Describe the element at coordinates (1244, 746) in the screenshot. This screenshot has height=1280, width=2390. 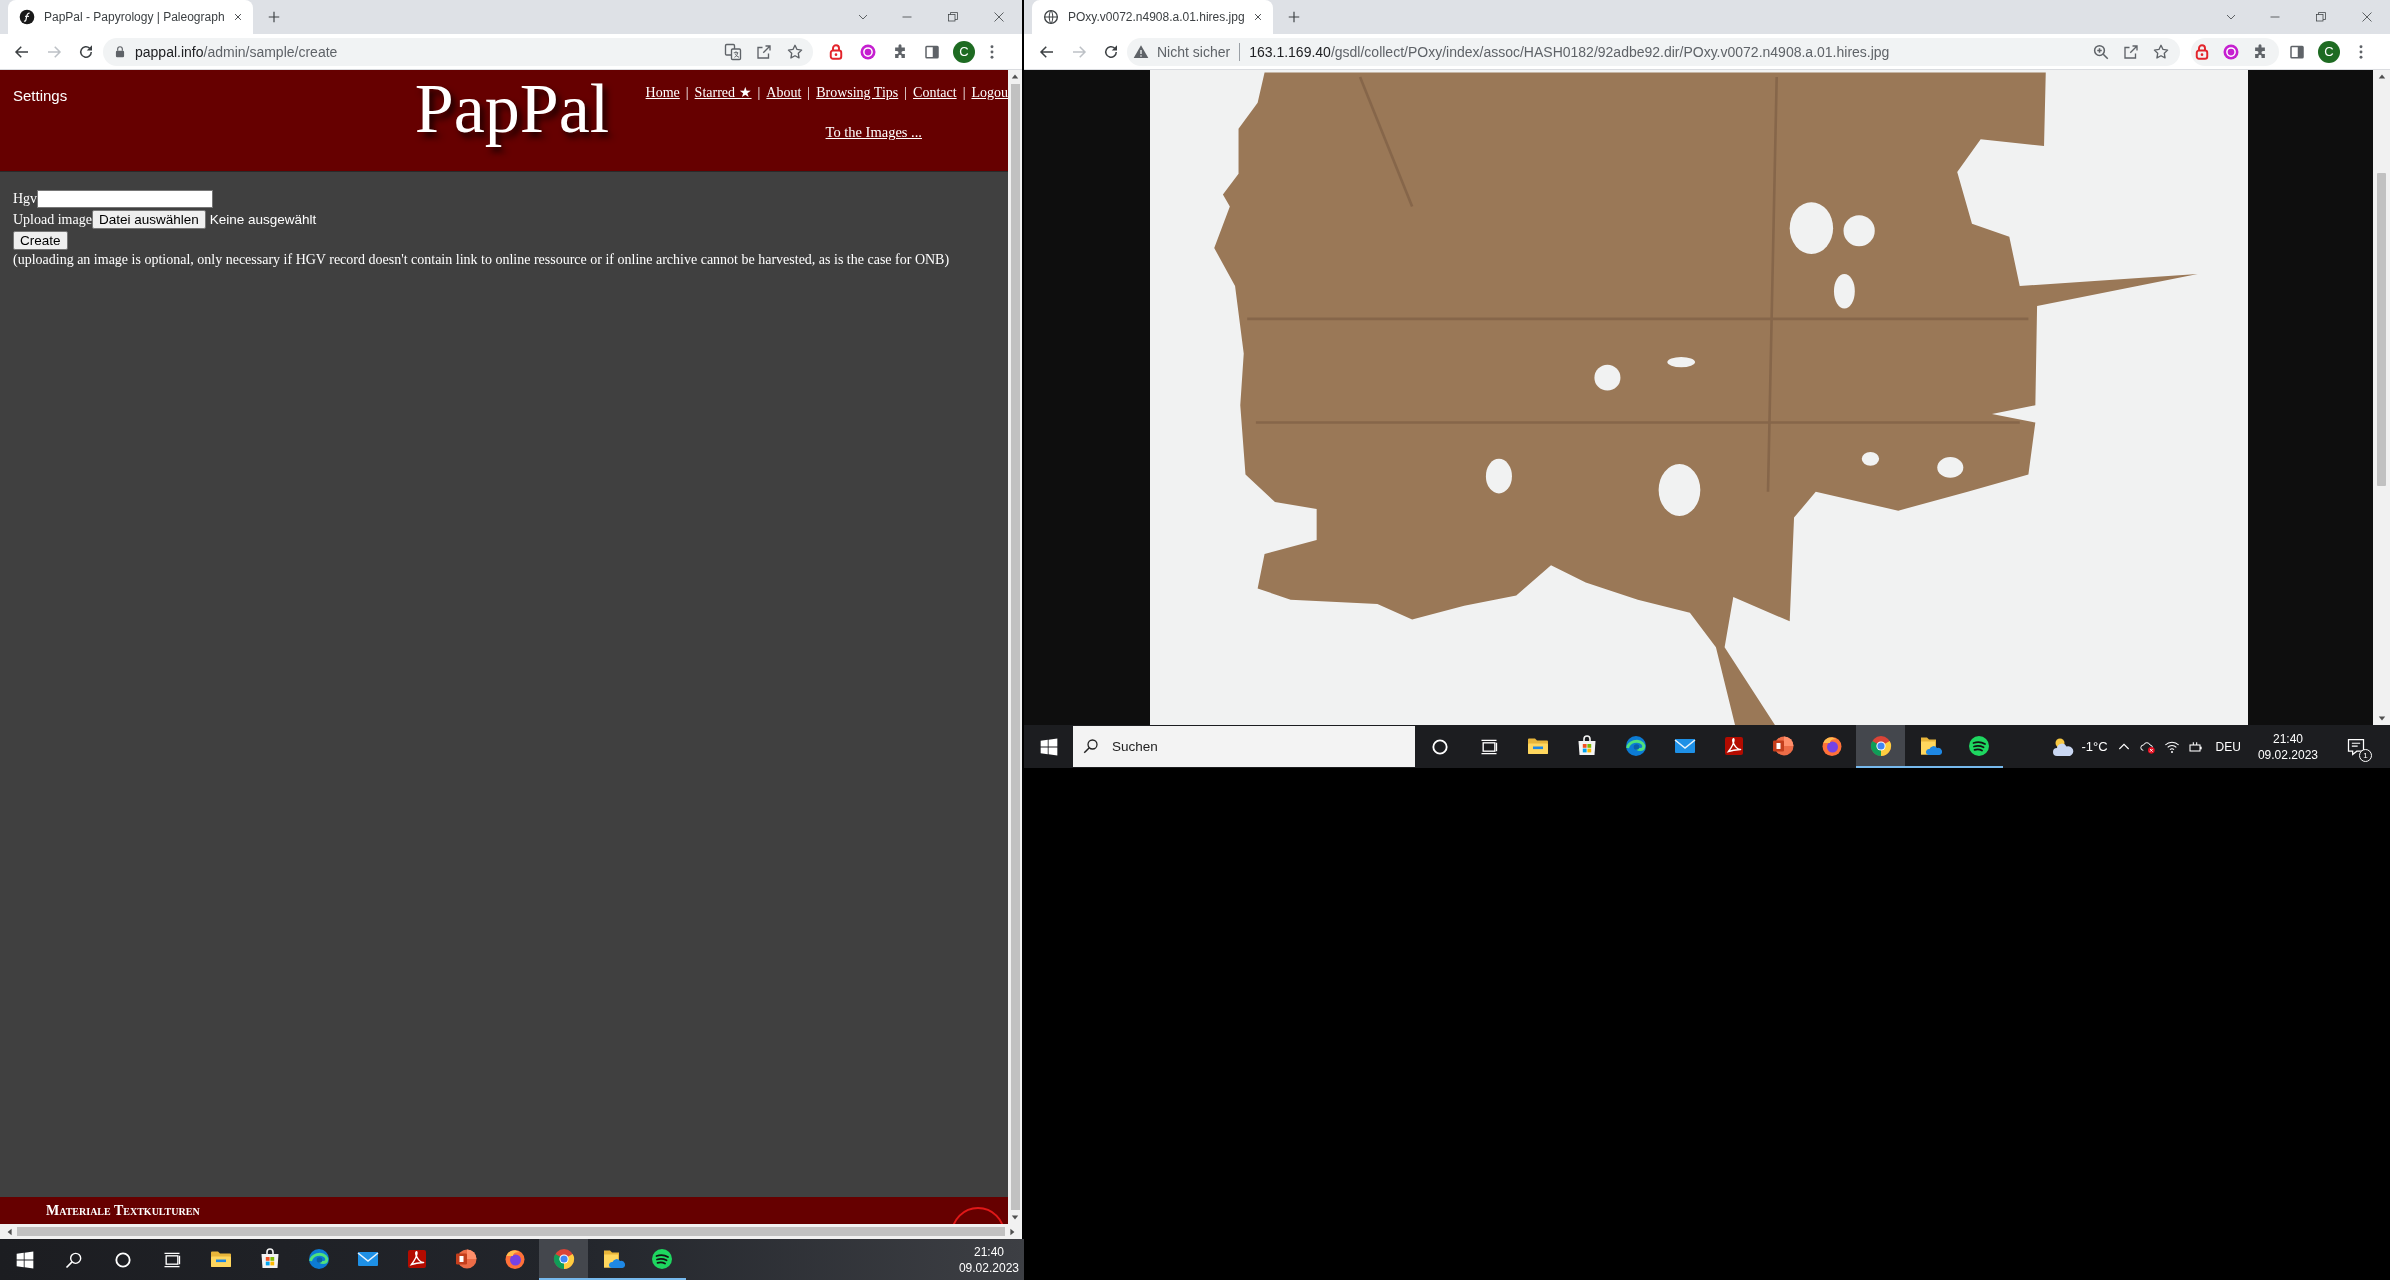
I see `search-field: Suchen` at that location.